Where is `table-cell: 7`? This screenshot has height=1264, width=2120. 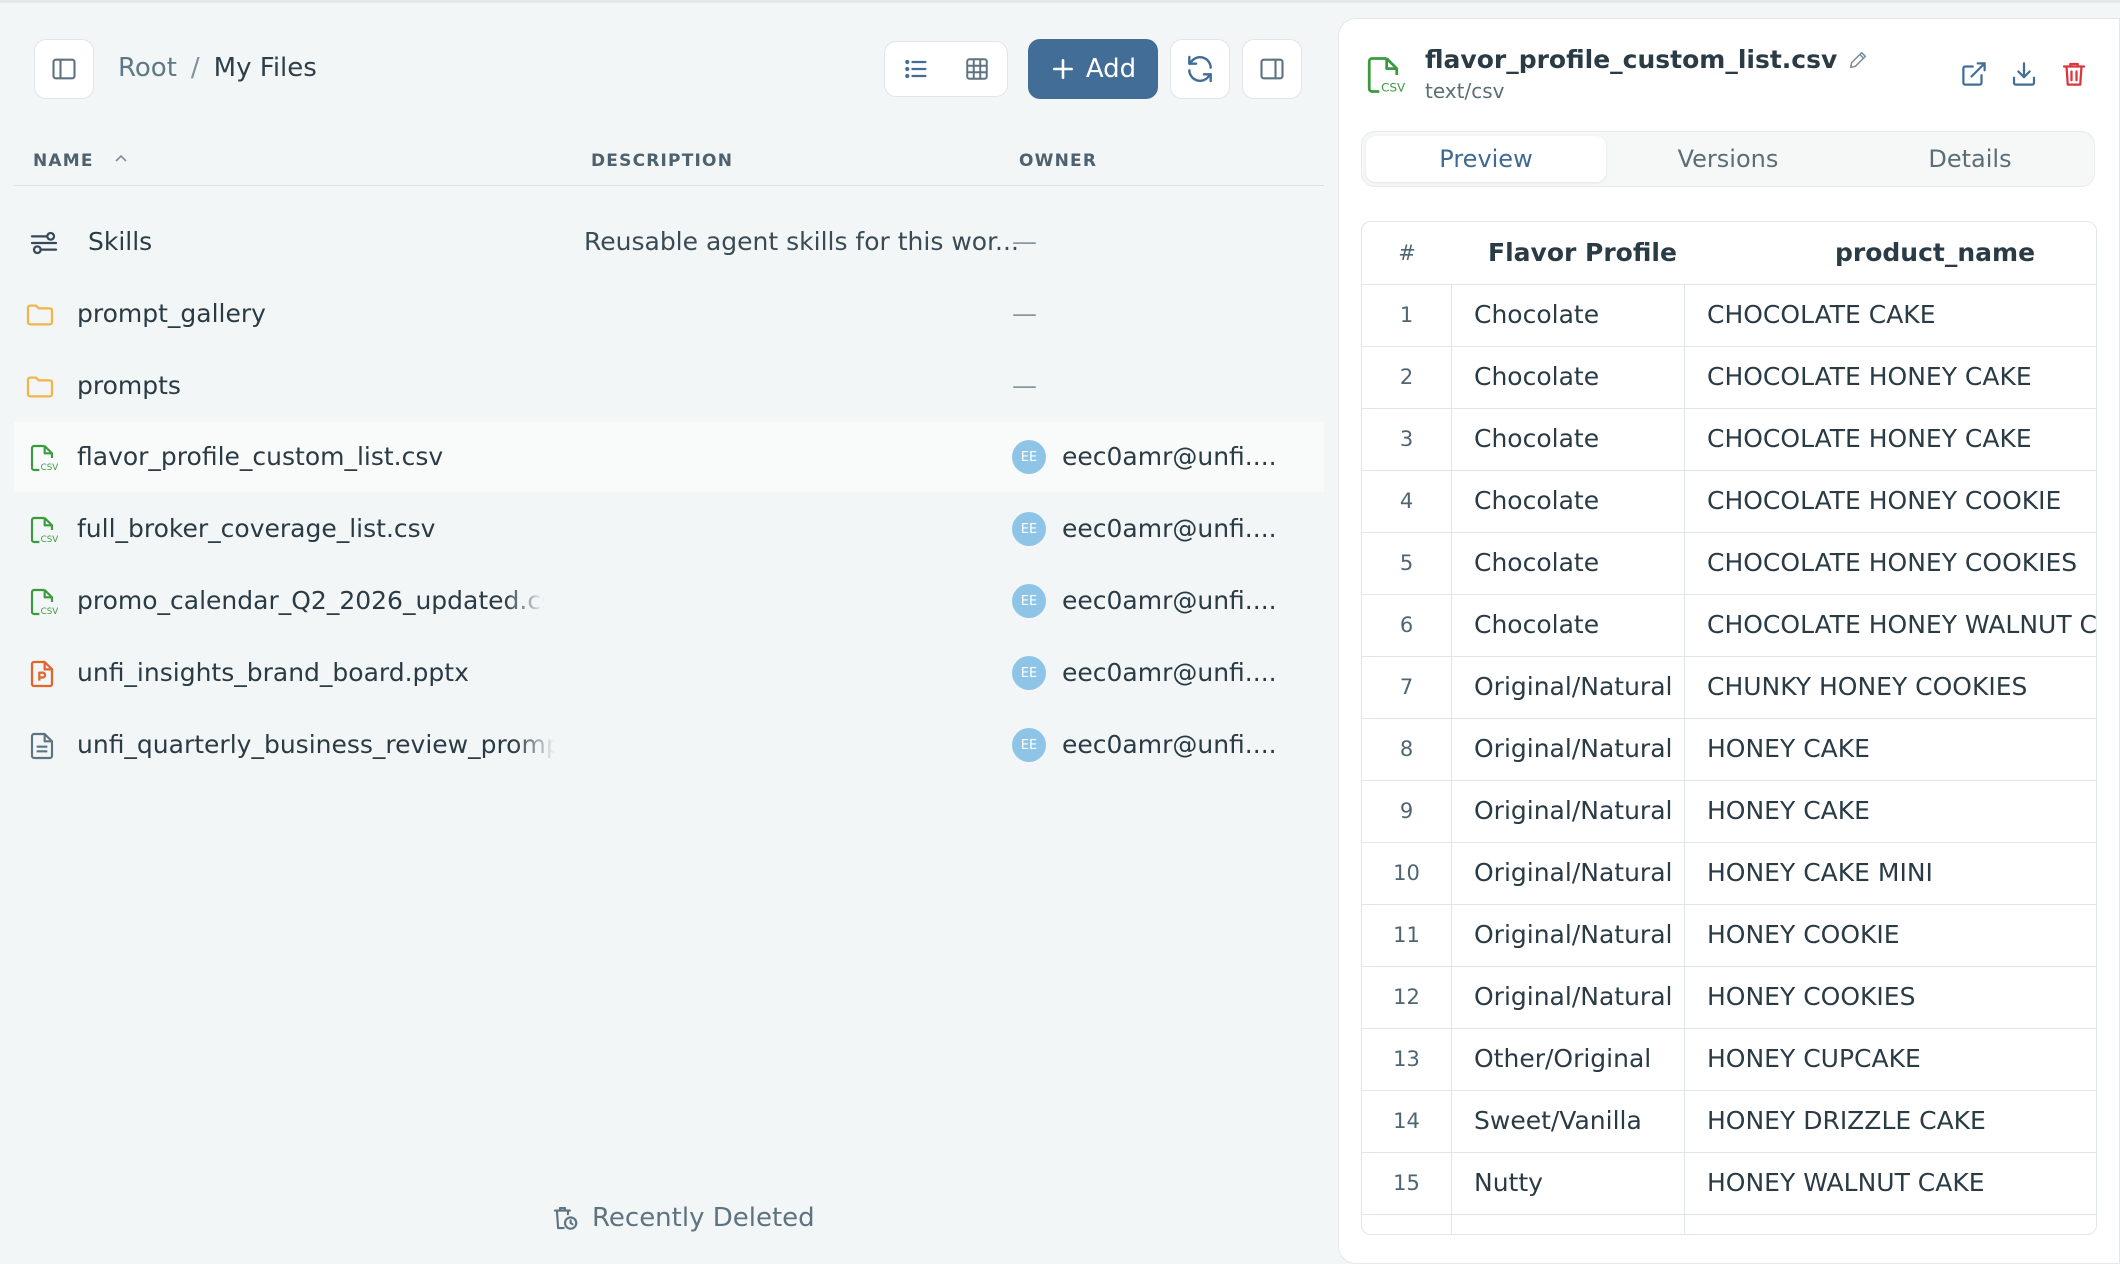 table-cell: 7 is located at coordinates (1407, 687).